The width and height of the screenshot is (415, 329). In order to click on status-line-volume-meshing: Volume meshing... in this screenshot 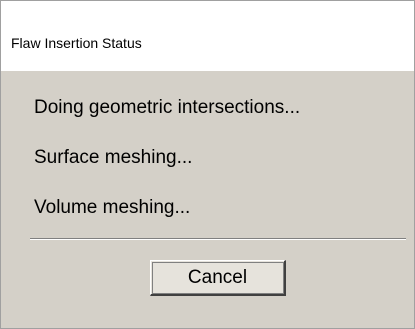, I will do `click(112, 207)`.